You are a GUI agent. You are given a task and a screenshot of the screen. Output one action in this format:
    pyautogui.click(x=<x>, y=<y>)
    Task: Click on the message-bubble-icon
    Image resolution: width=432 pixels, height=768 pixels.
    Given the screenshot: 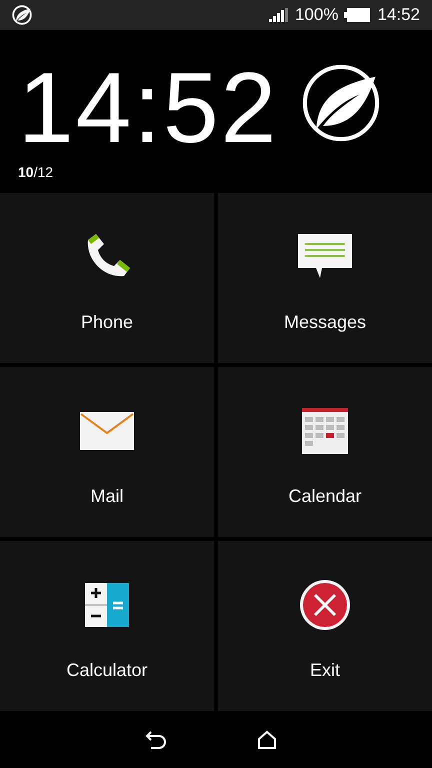 What is the action you would take?
    pyautogui.click(x=325, y=257)
    